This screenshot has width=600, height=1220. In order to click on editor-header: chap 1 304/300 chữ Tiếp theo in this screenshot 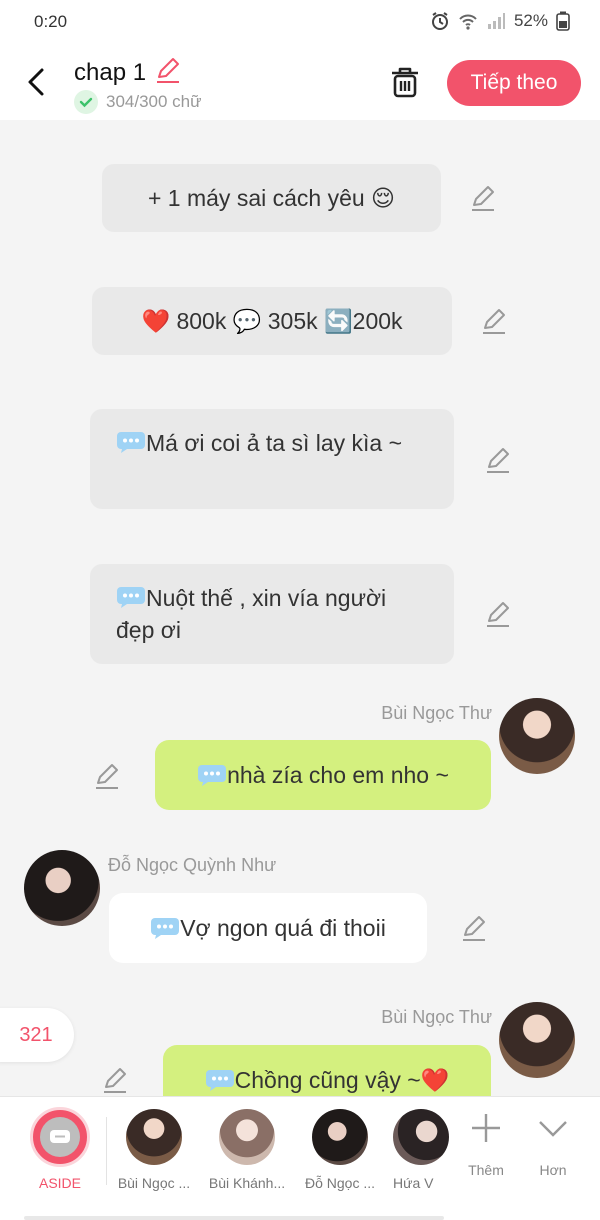, I will do `click(300, 82)`.